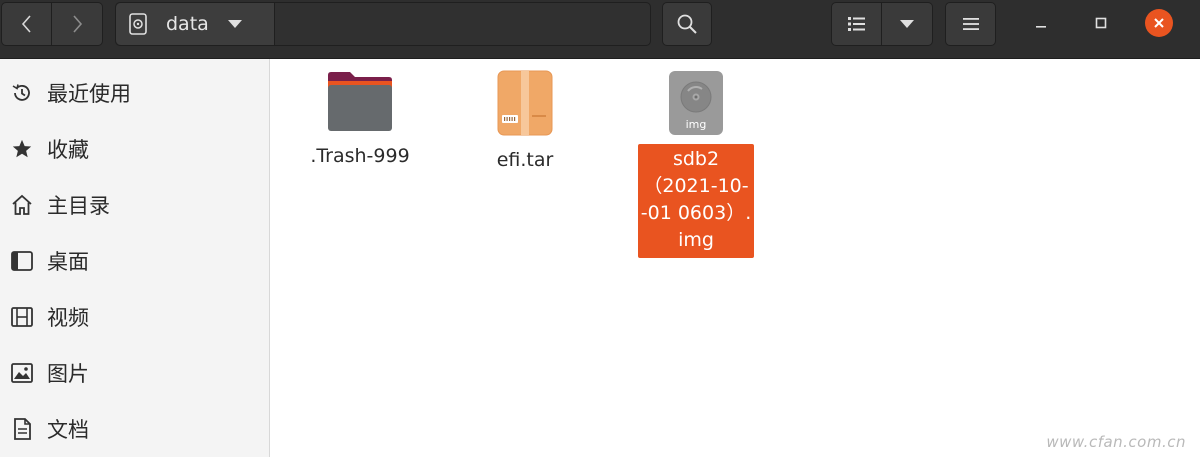 This screenshot has height=457, width=1200. I want to click on file-name-line: img, so click(696, 240).